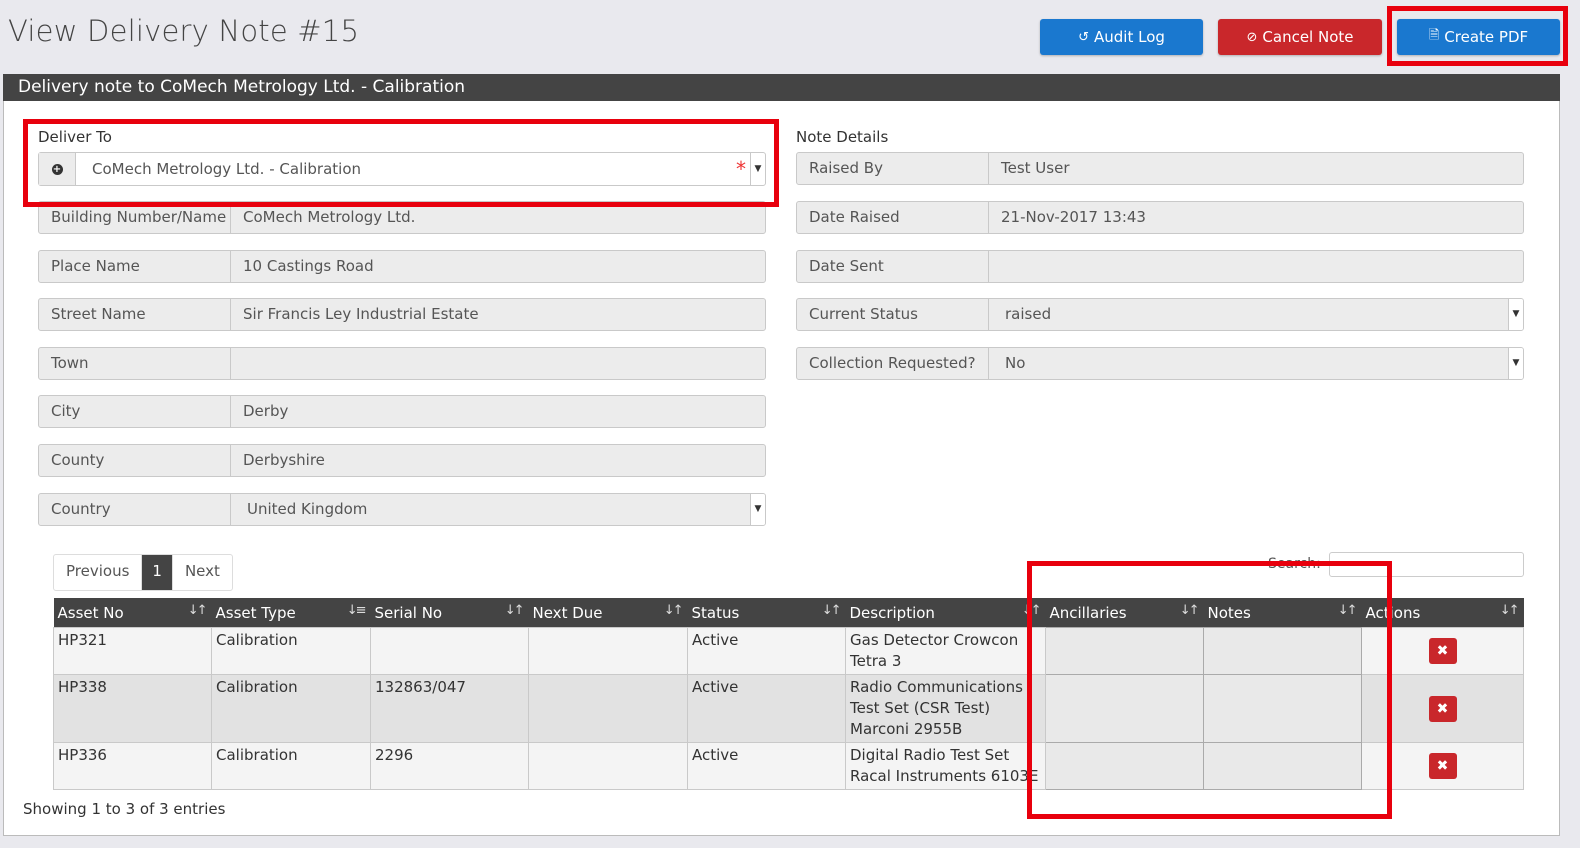 The image size is (1580, 848). I want to click on field-value: CoMech Metrology Ltd., so click(498, 217).